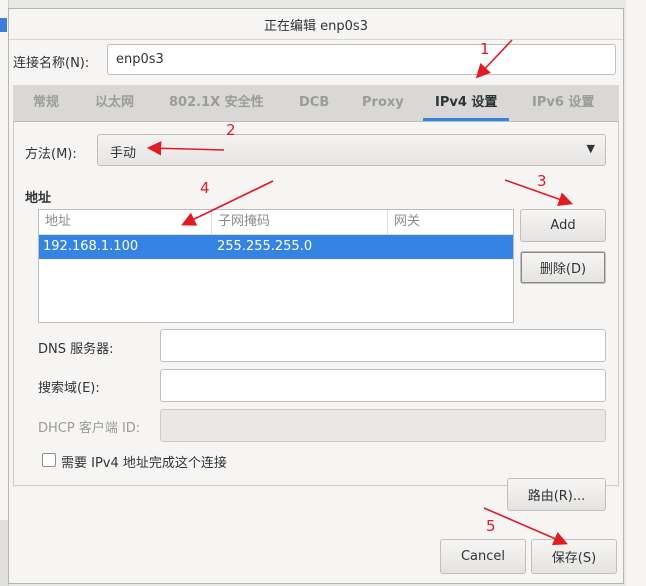  What do you see at coordinates (351, 150) in the screenshot?
I see `method-select: 手动 ▼` at bounding box center [351, 150].